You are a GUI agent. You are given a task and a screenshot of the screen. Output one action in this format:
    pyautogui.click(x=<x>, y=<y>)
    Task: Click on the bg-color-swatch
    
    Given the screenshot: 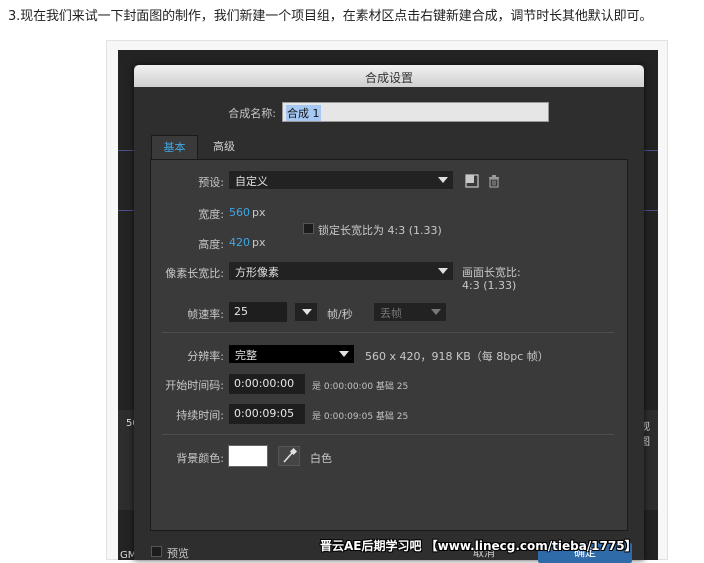 What is the action you would take?
    pyautogui.click(x=248, y=456)
    